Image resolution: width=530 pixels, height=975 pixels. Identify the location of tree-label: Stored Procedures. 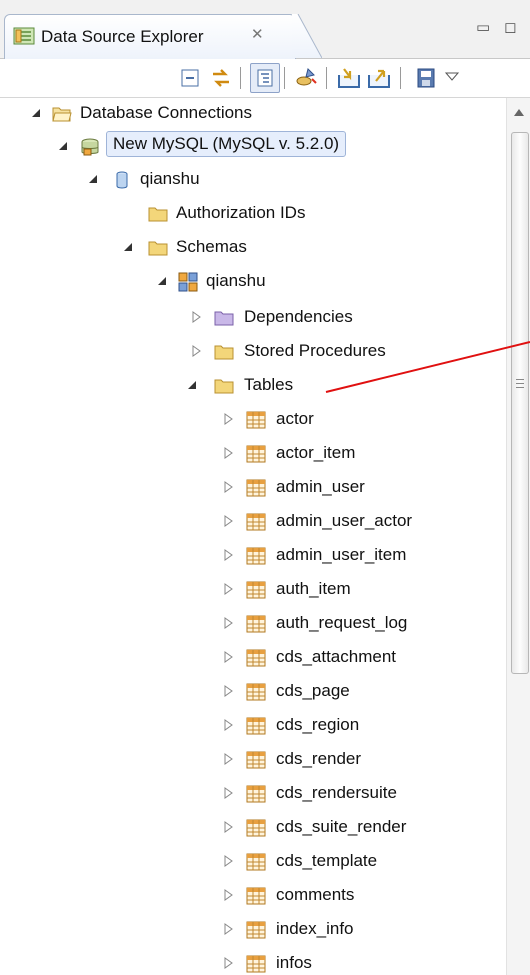
(315, 350).